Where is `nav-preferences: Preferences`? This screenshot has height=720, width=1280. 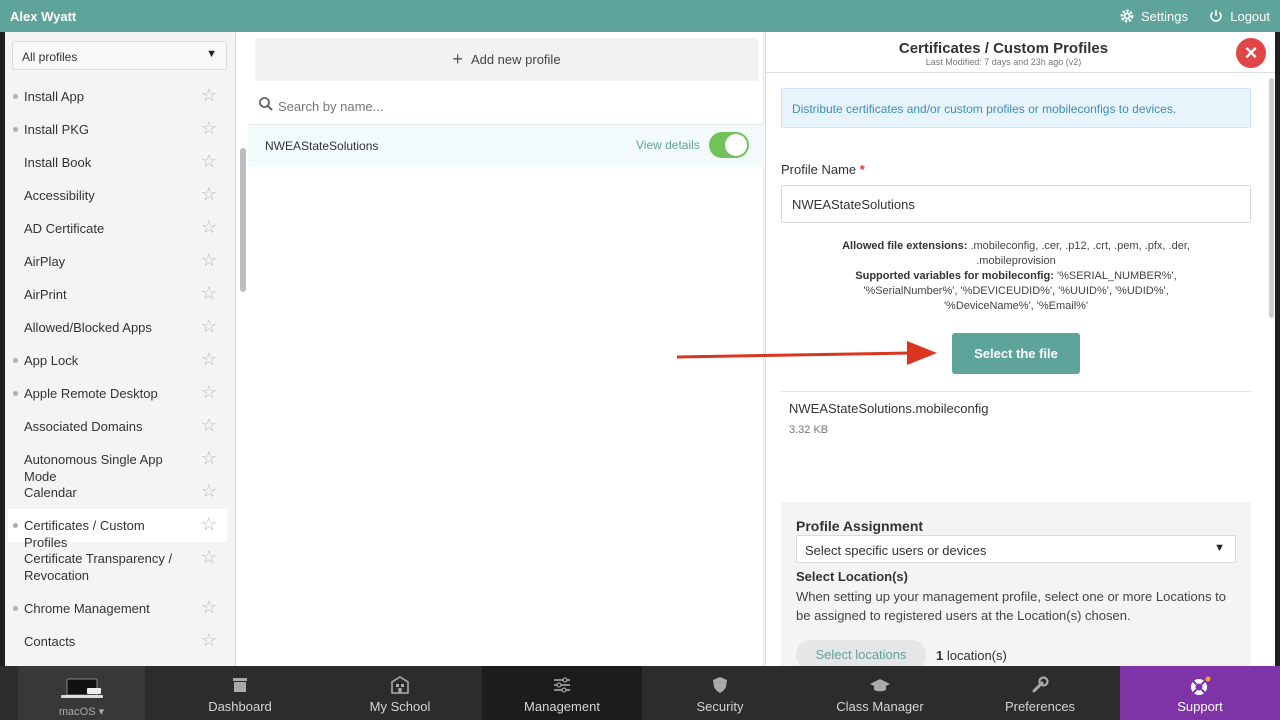
nav-preferences: Preferences is located at coordinates (1040, 693).